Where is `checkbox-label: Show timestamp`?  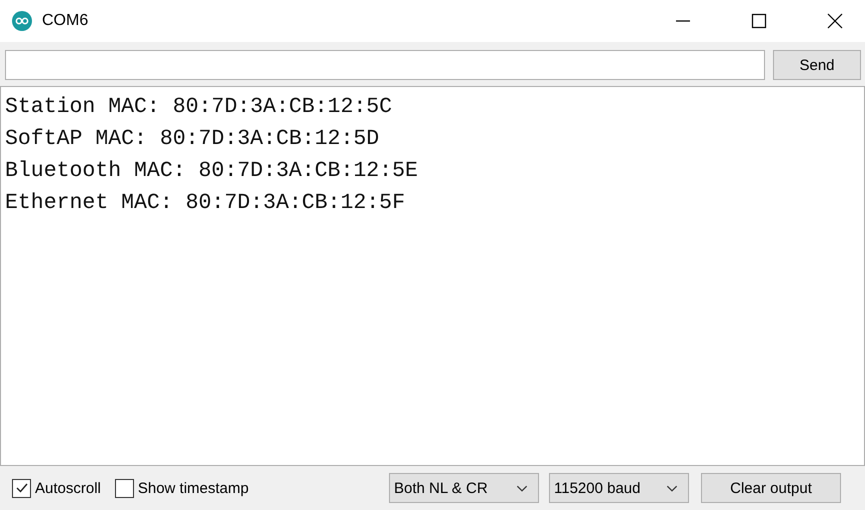
checkbox-label: Show timestamp is located at coordinates (193, 488).